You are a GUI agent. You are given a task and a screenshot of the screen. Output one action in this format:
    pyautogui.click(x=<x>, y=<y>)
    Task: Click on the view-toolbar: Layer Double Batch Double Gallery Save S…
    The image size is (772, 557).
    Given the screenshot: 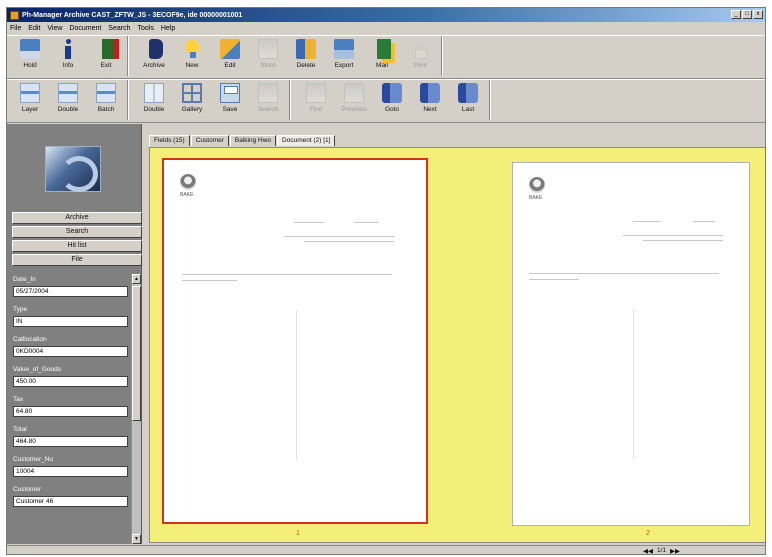 What is the action you would take?
    pyautogui.click(x=386, y=101)
    